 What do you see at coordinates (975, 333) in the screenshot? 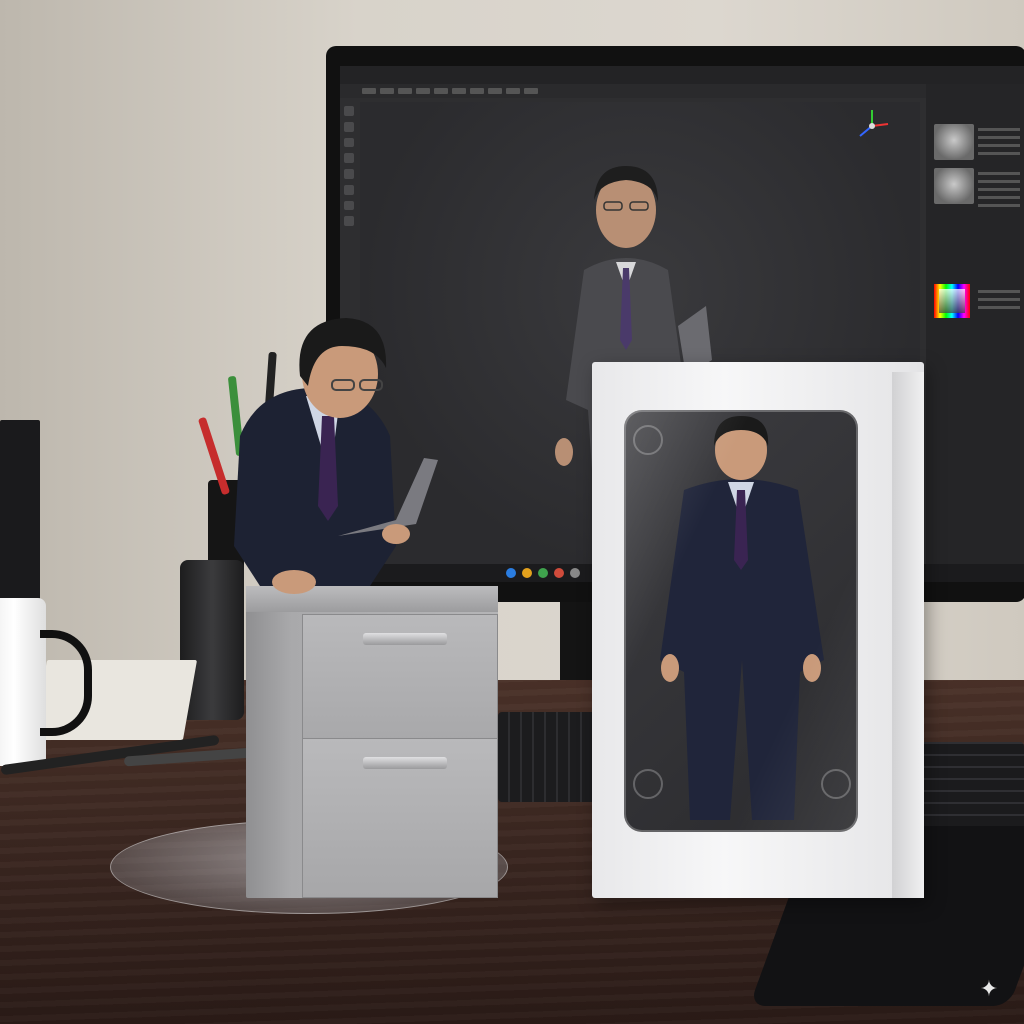
I see `app-right-panel` at bounding box center [975, 333].